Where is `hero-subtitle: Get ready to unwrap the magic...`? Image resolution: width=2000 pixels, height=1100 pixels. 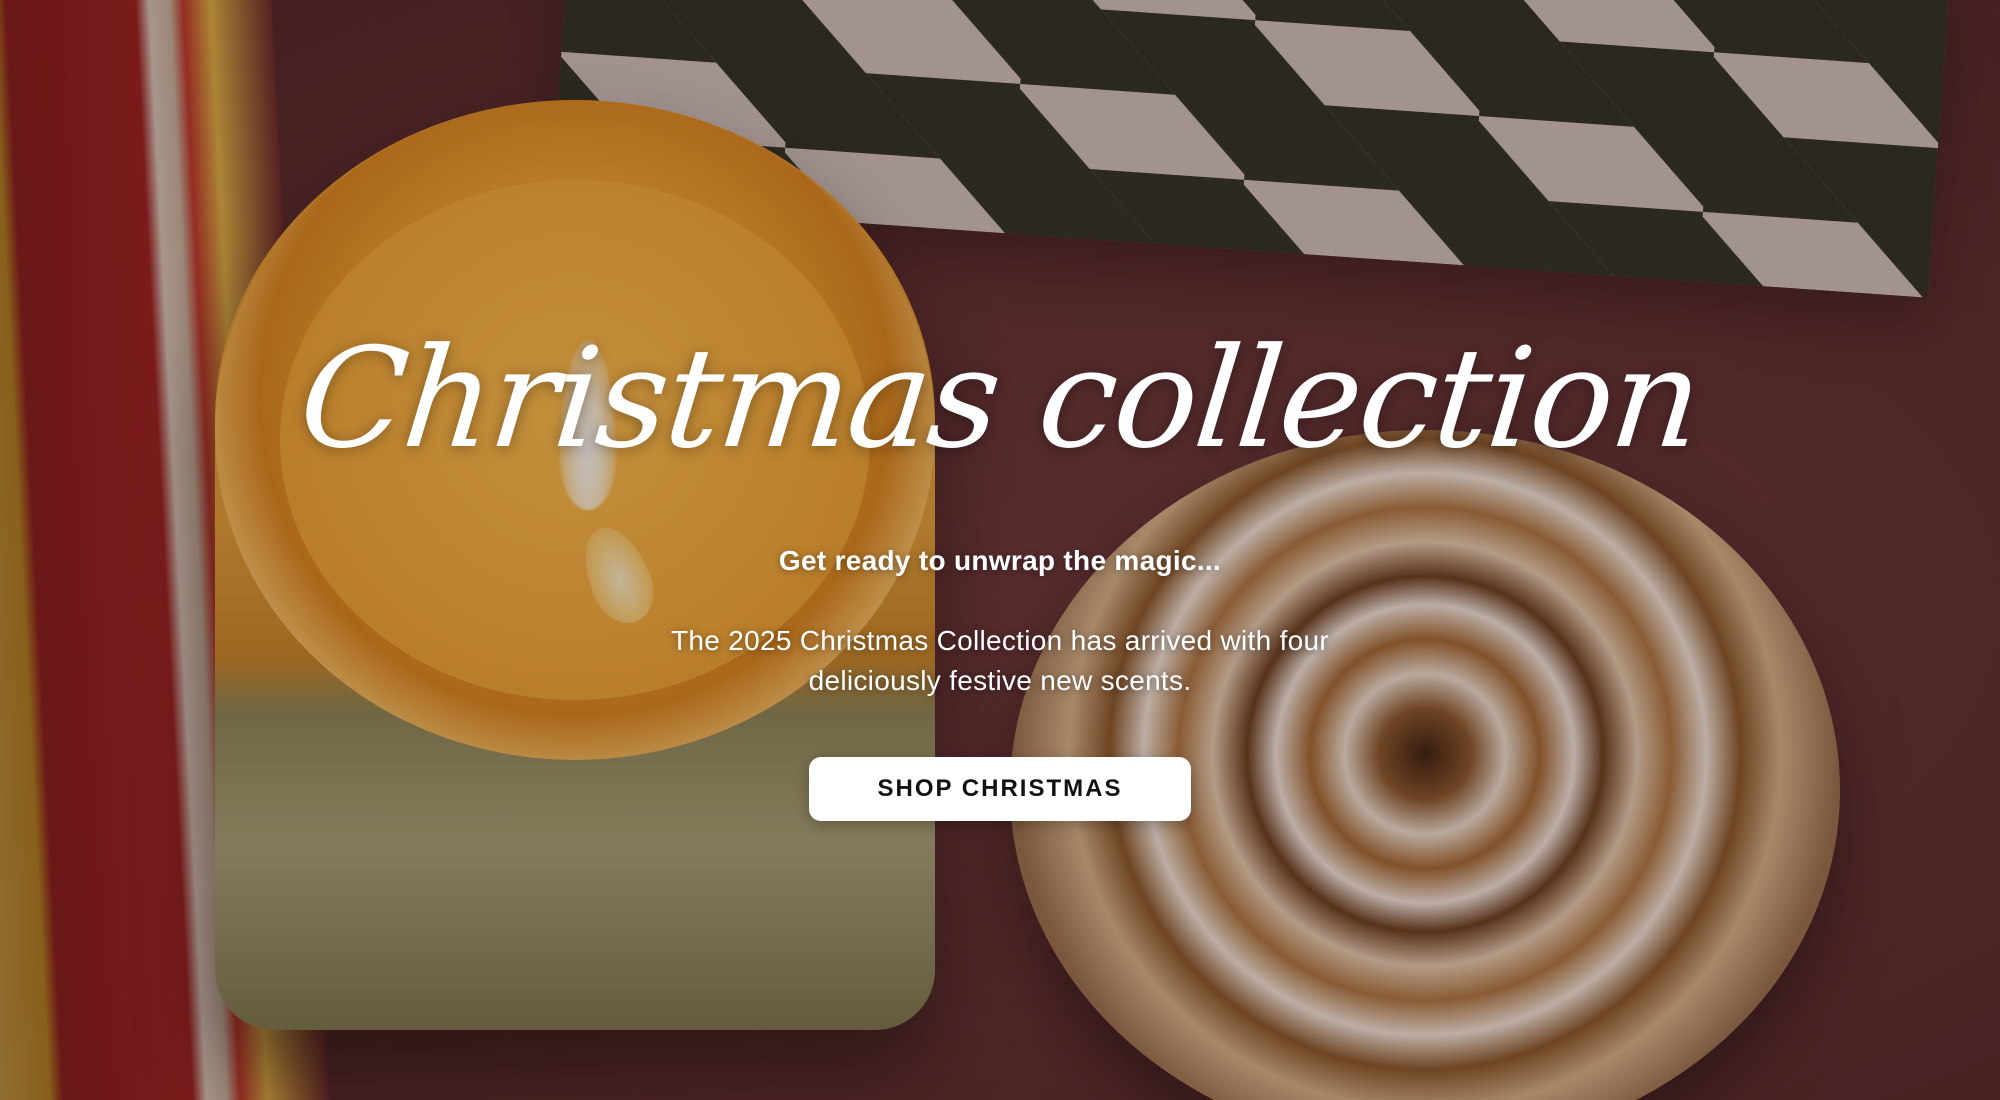 hero-subtitle: Get ready to unwrap the magic... is located at coordinates (1000, 560).